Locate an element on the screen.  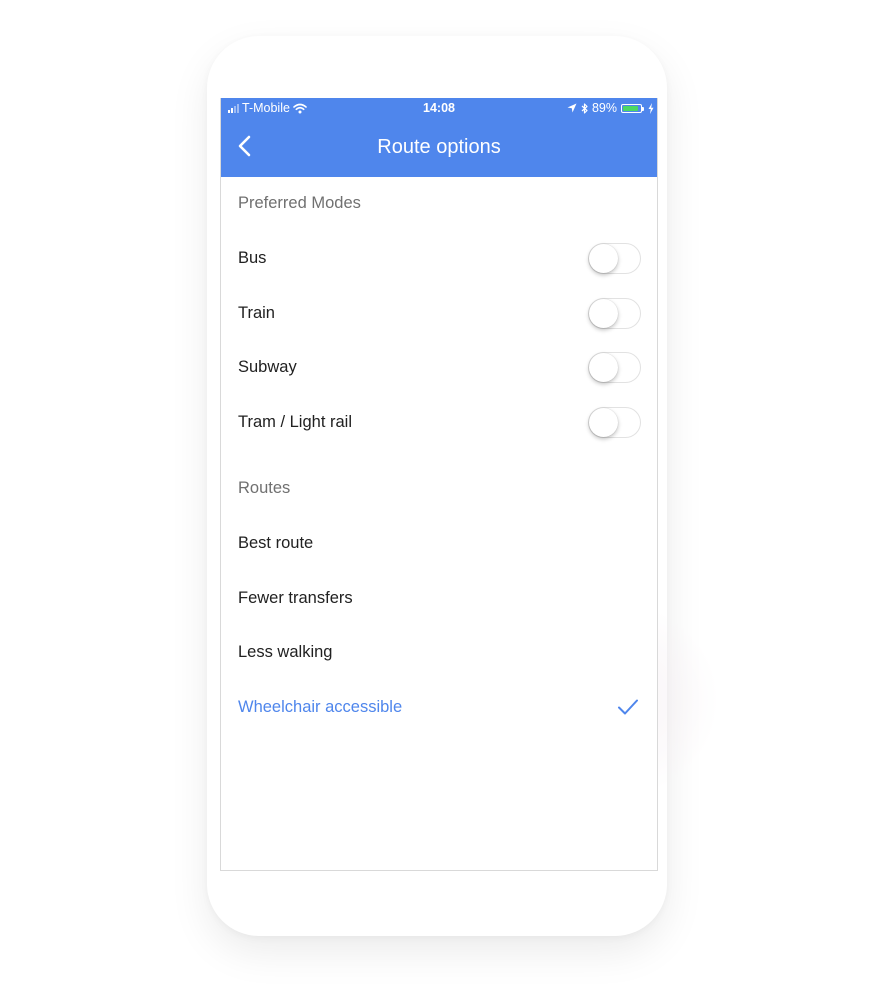
mode-label: Tram / Light rail is located at coordinates (295, 422).